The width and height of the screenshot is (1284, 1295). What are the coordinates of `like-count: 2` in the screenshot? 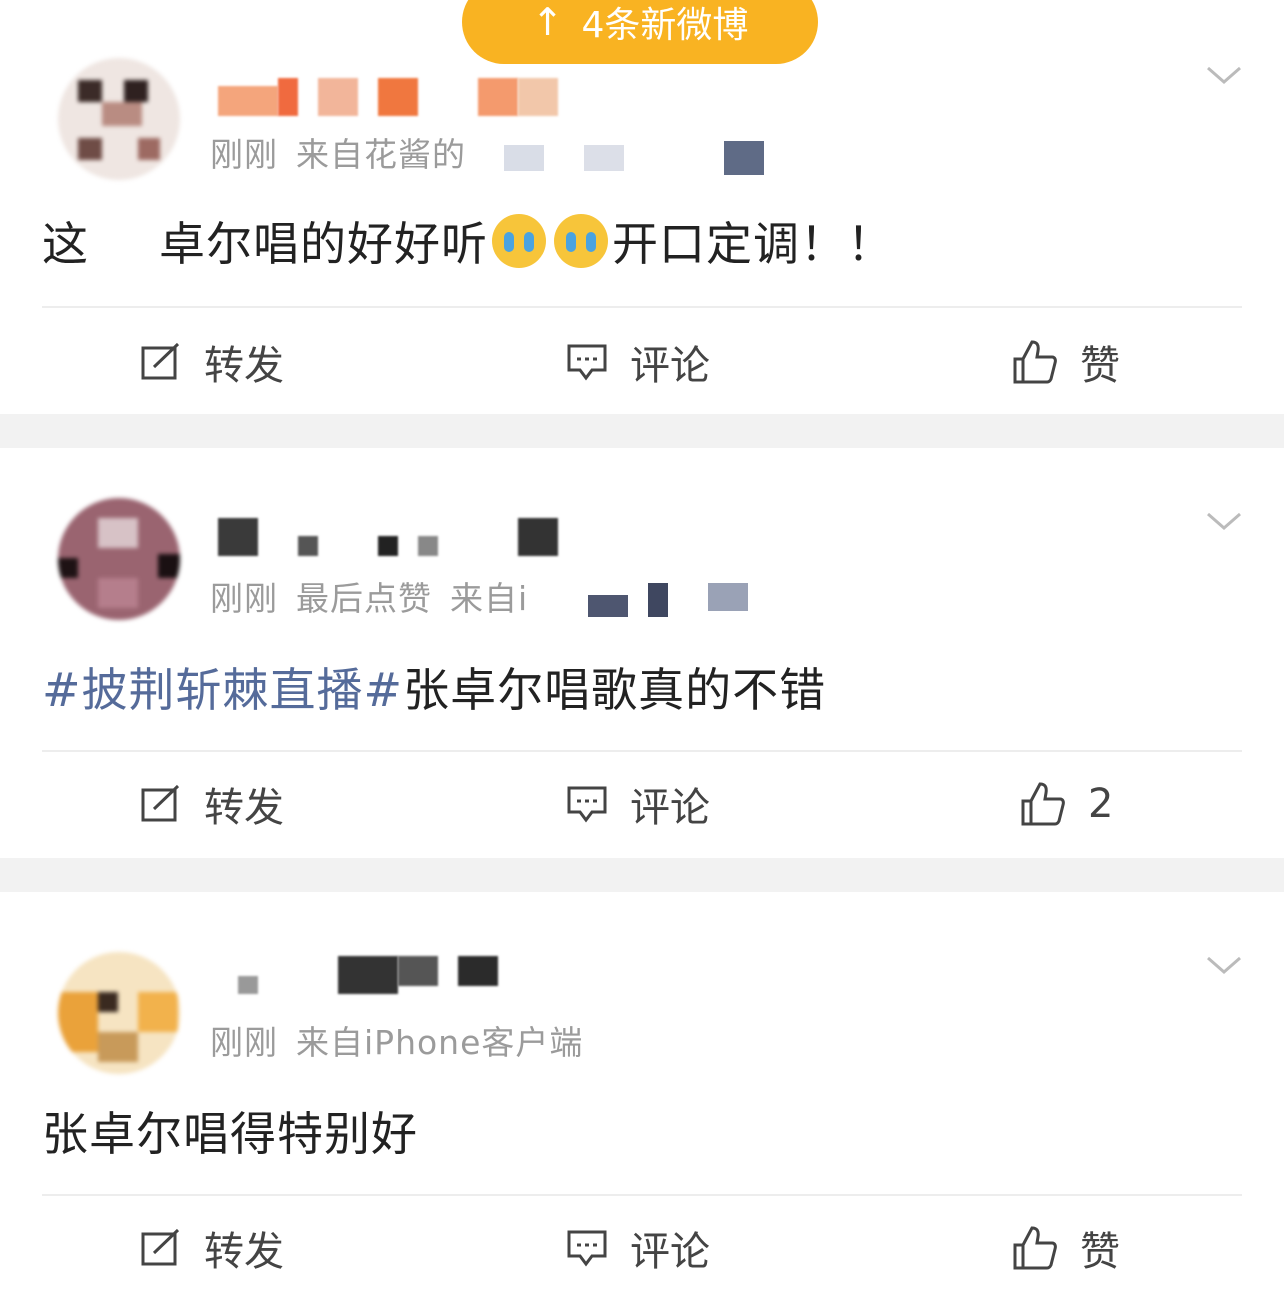 It's located at (1101, 804).